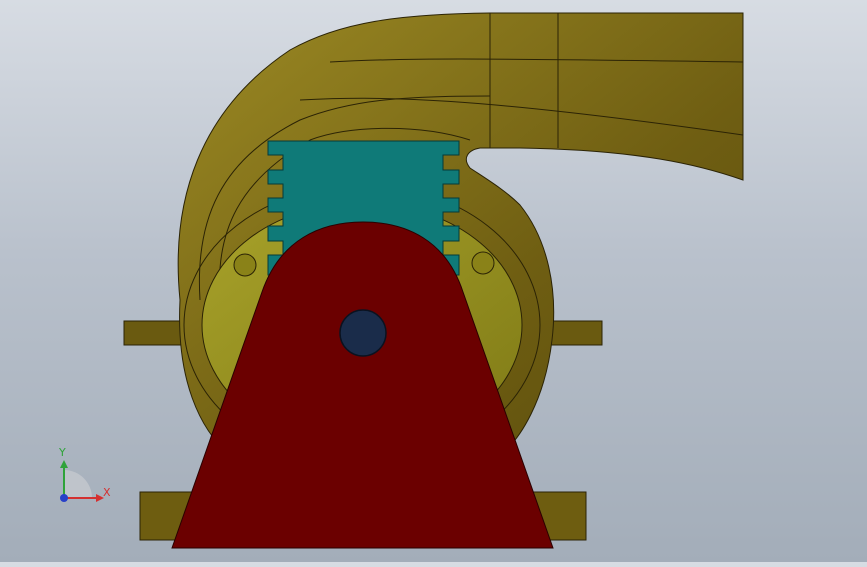 Image resolution: width=867 pixels, height=567 pixels. I want to click on y-axis-arrow-icon, so click(64, 464).